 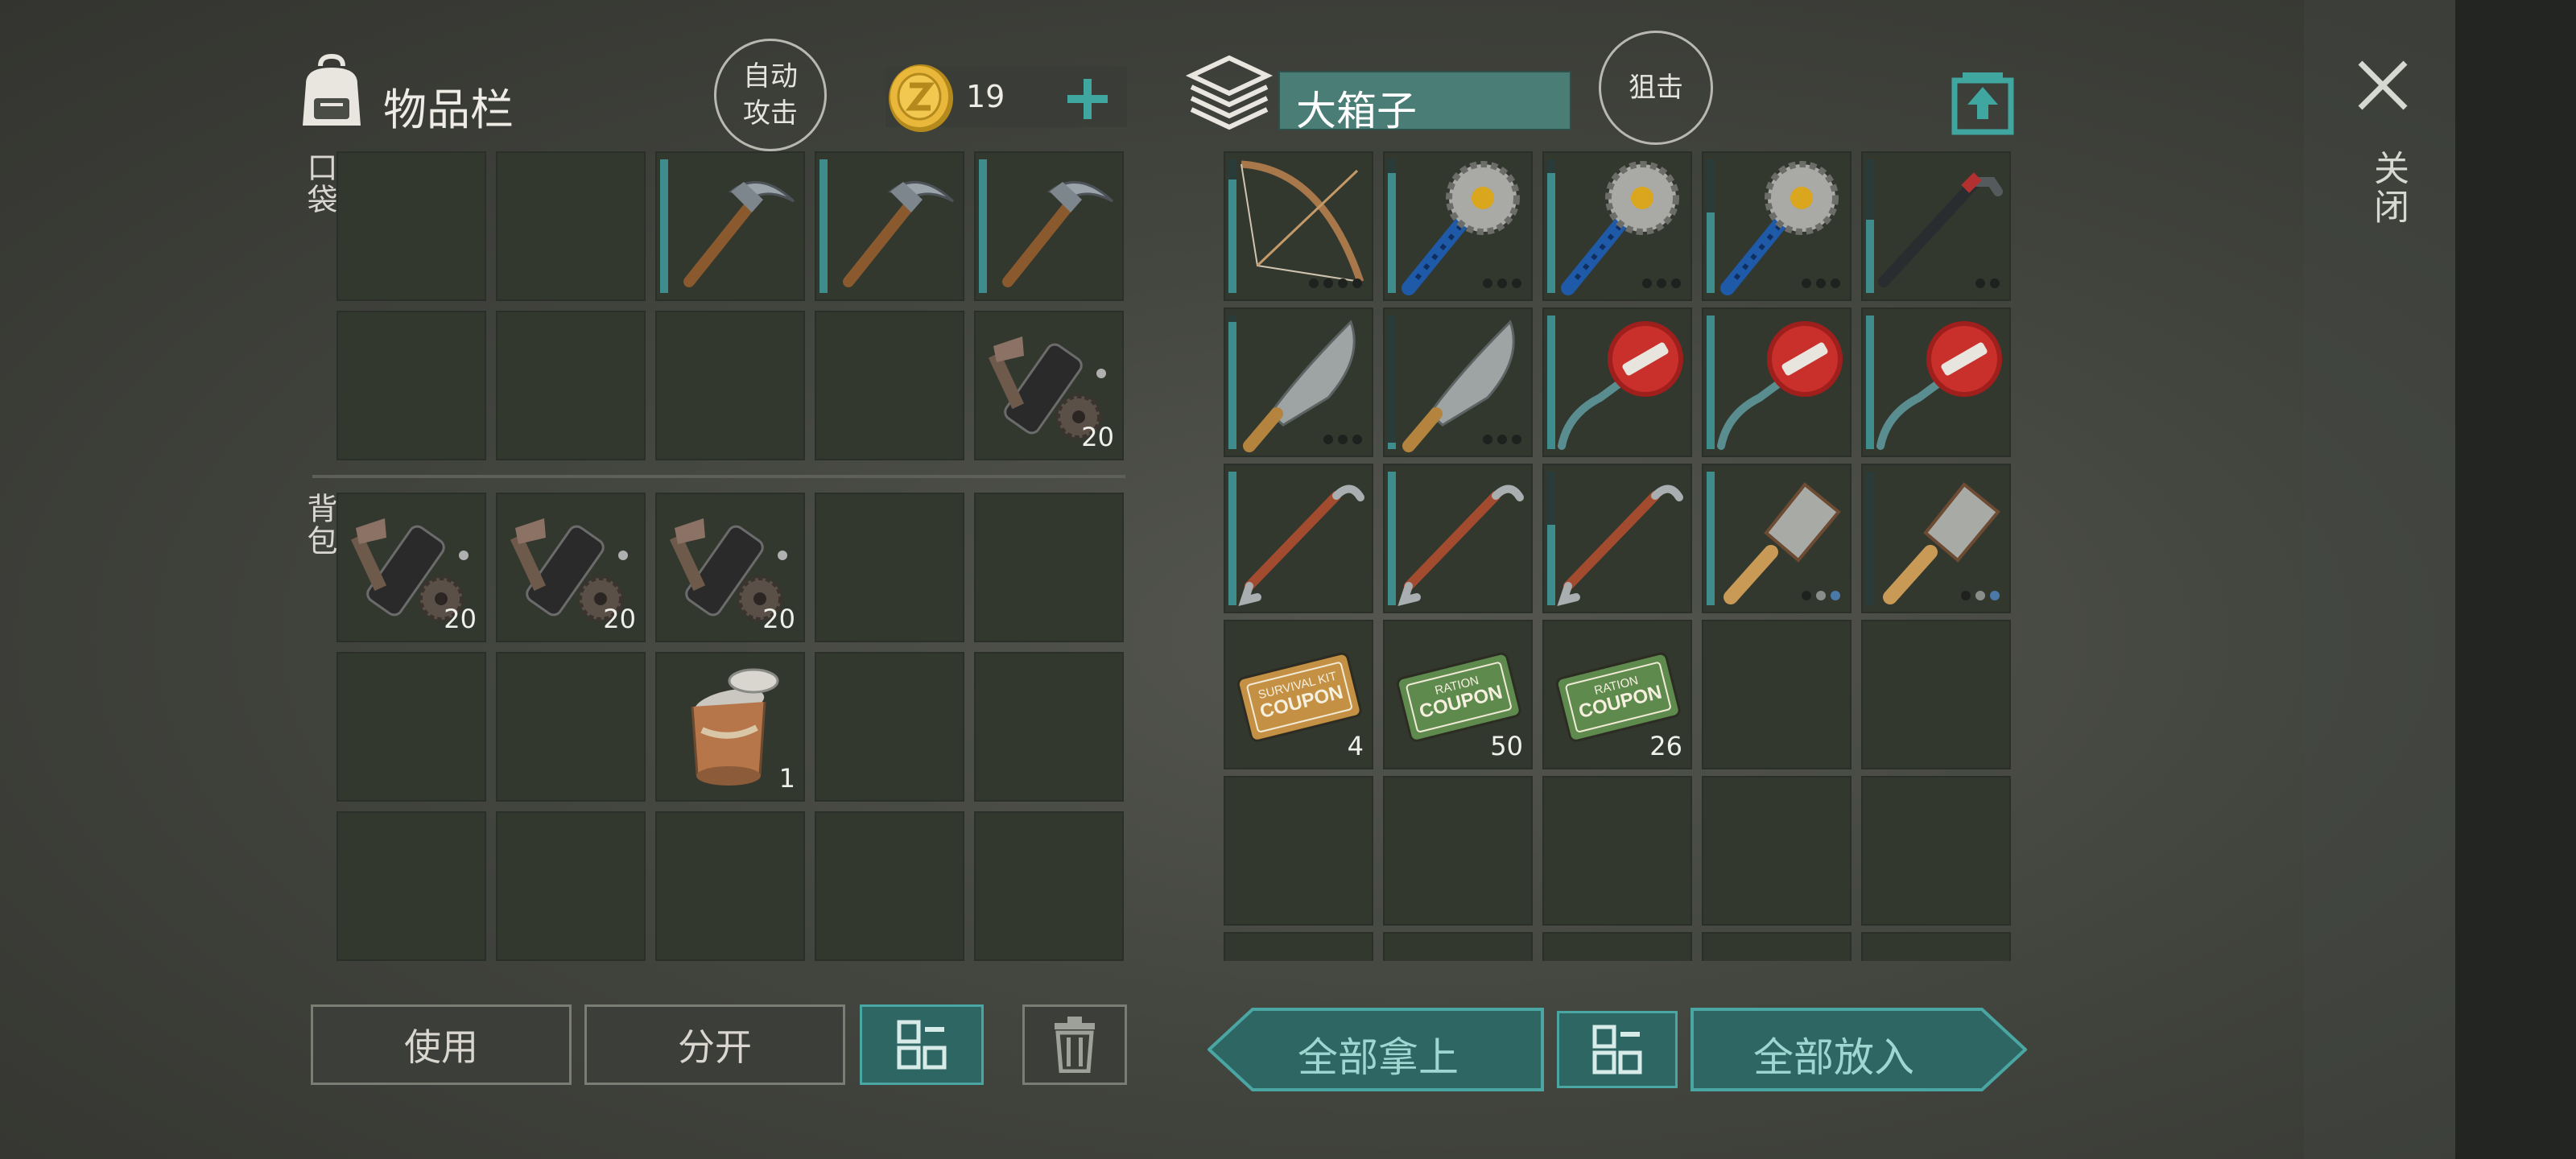 I want to click on screen-edge, so click(x=2515, y=579).